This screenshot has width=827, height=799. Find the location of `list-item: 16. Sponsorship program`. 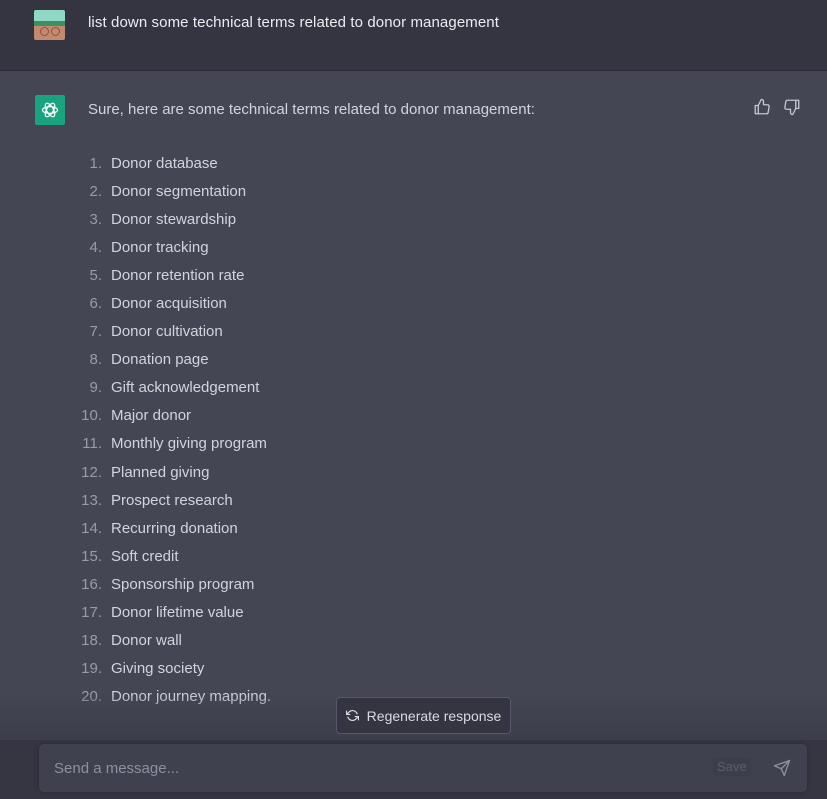

list-item: 16. Sponsorship program is located at coordinates (171, 584).